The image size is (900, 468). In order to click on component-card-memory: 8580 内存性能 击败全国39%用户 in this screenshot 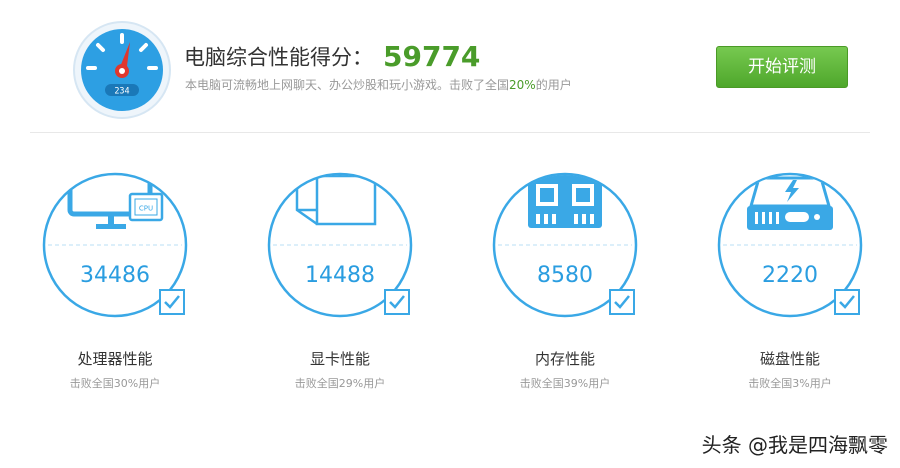, I will do `click(572, 287)`.